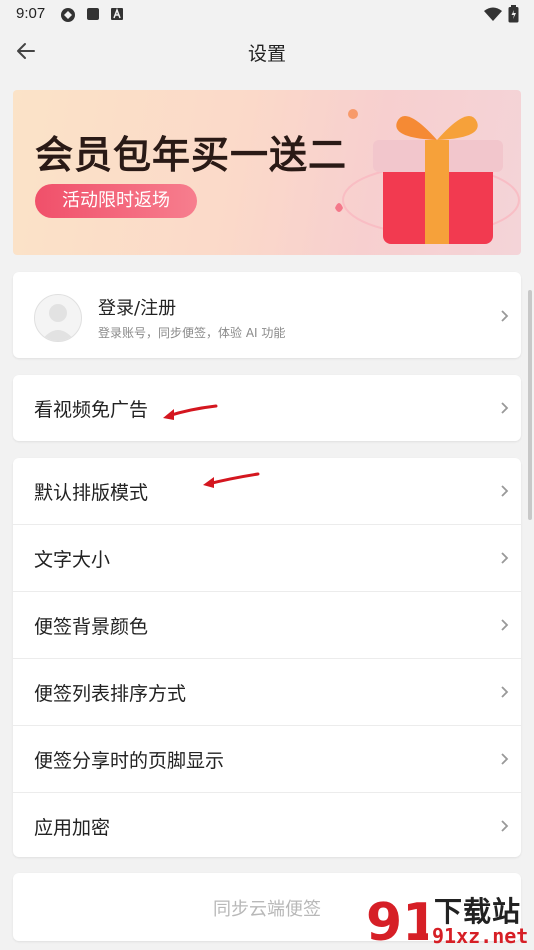  I want to click on battery-icon, so click(513, 14).